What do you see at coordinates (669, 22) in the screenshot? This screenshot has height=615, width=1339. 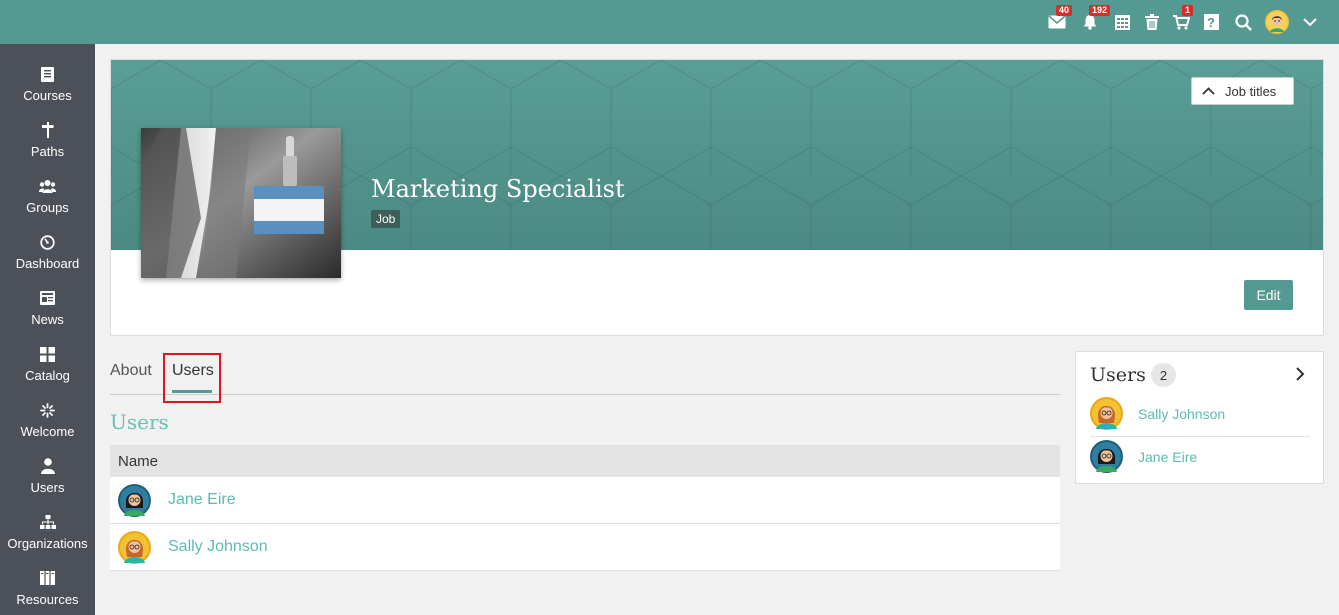 I see `top-bar: 40 192 1 ?` at bounding box center [669, 22].